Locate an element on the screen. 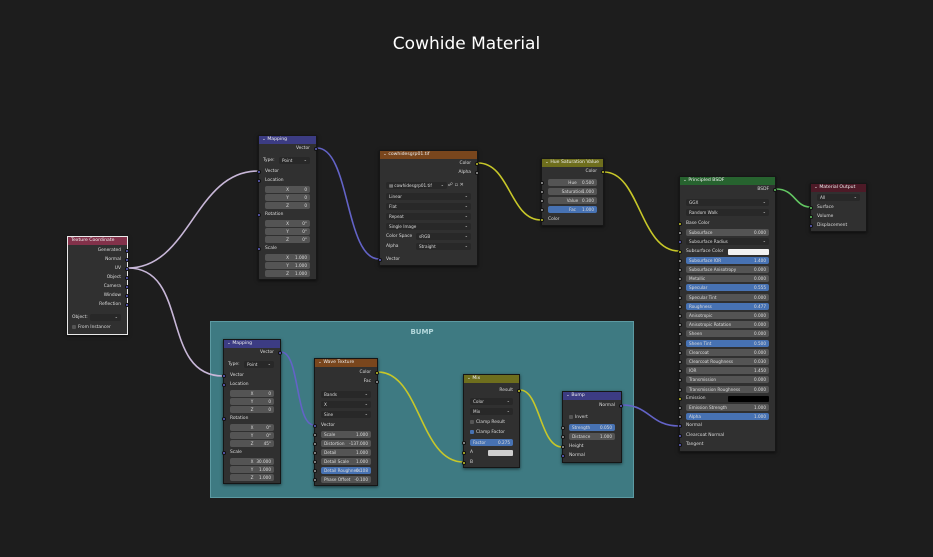 This screenshot has height=557, width=933. subsurface-color-color-swatch is located at coordinates (748, 251).